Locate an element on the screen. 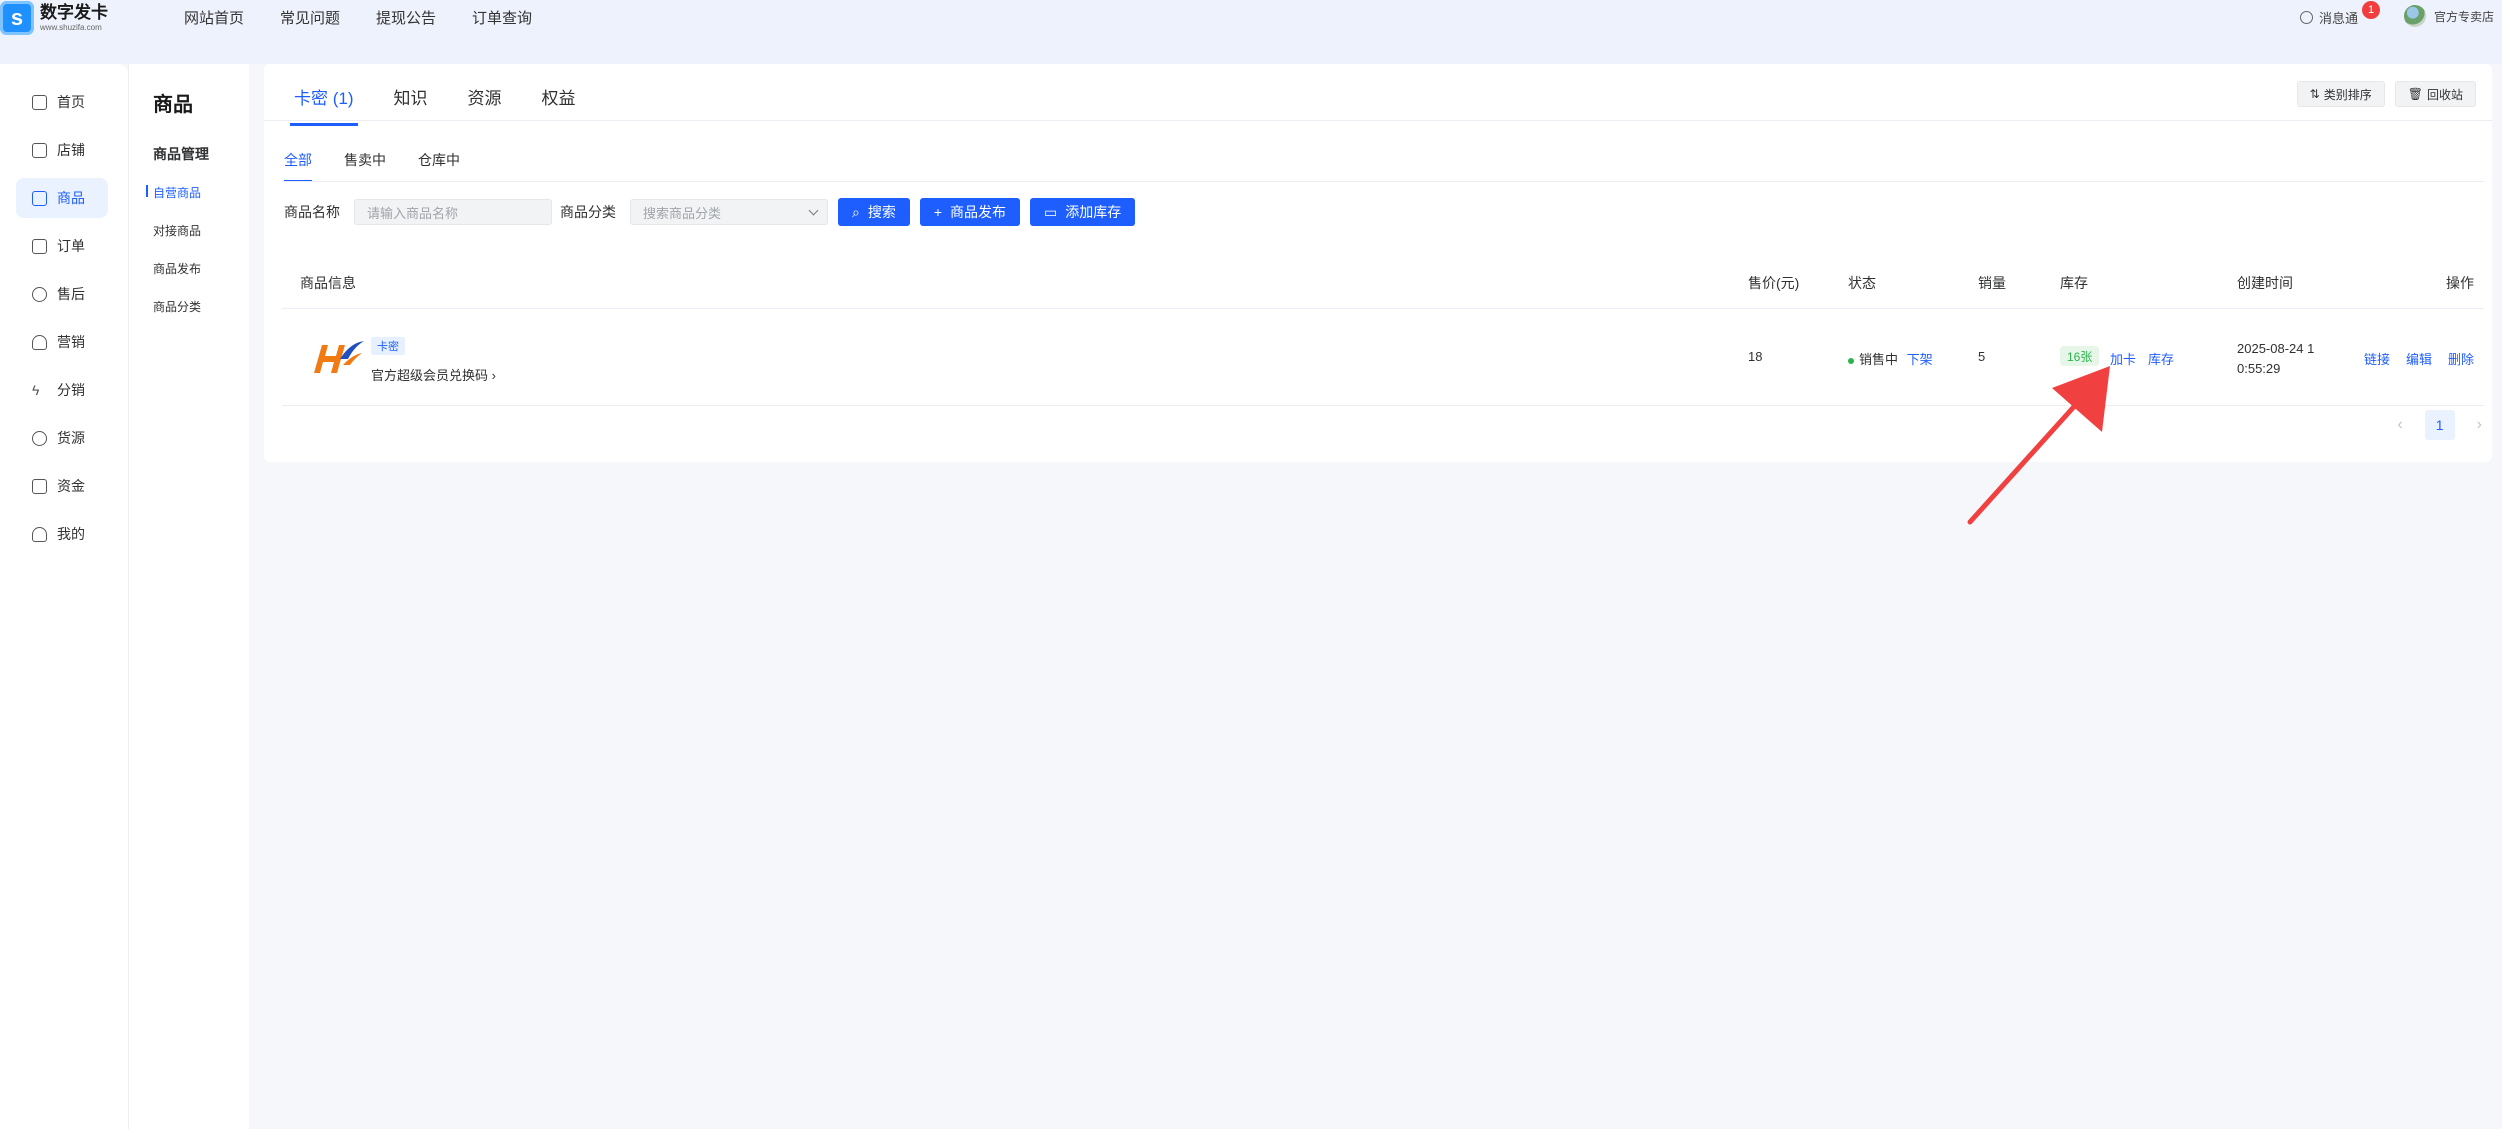  next-page-icon: › is located at coordinates (2479, 425).